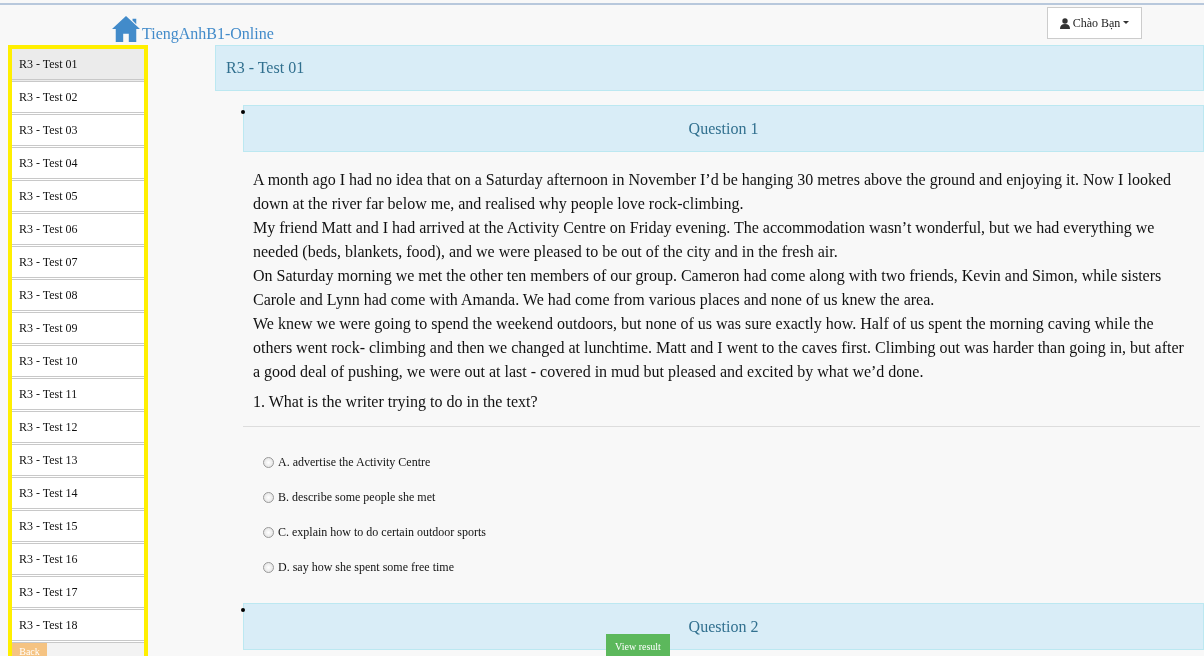 The width and height of the screenshot is (1204, 656). What do you see at coordinates (78, 527) in the screenshot?
I see `sidebar-item: R3 - Test 15` at bounding box center [78, 527].